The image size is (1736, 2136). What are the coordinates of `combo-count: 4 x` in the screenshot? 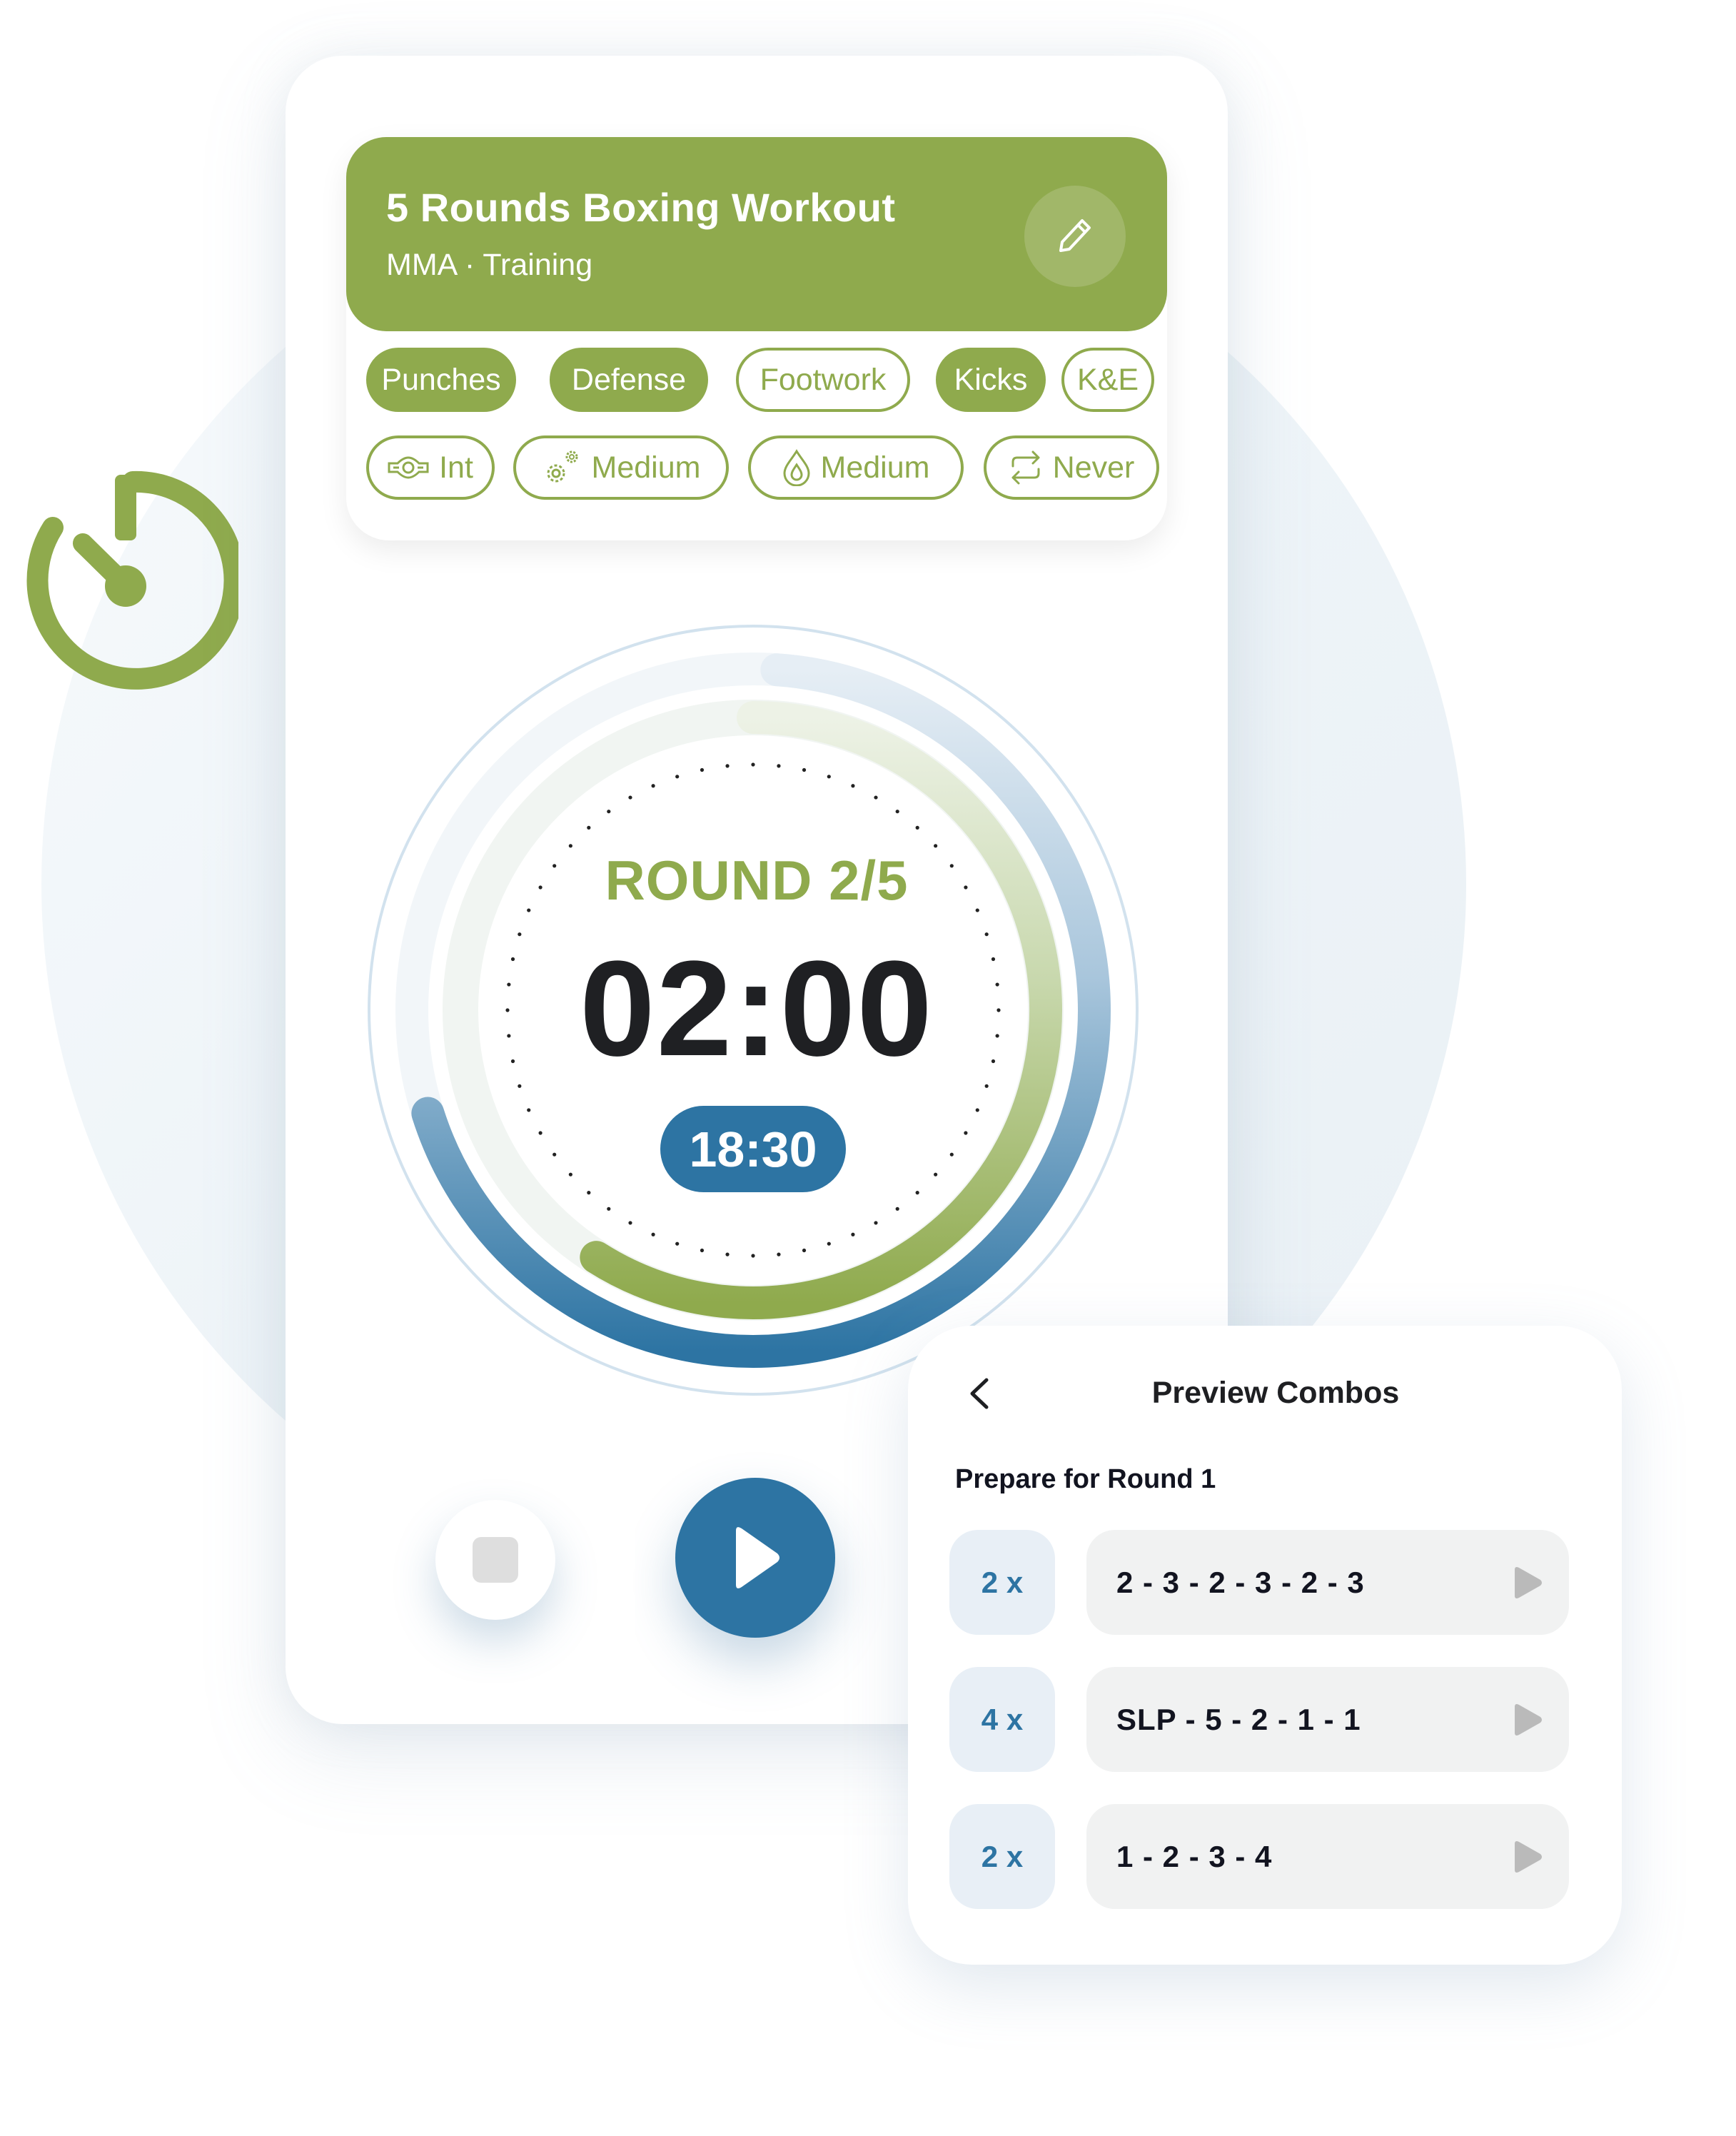 It's located at (1002, 1720).